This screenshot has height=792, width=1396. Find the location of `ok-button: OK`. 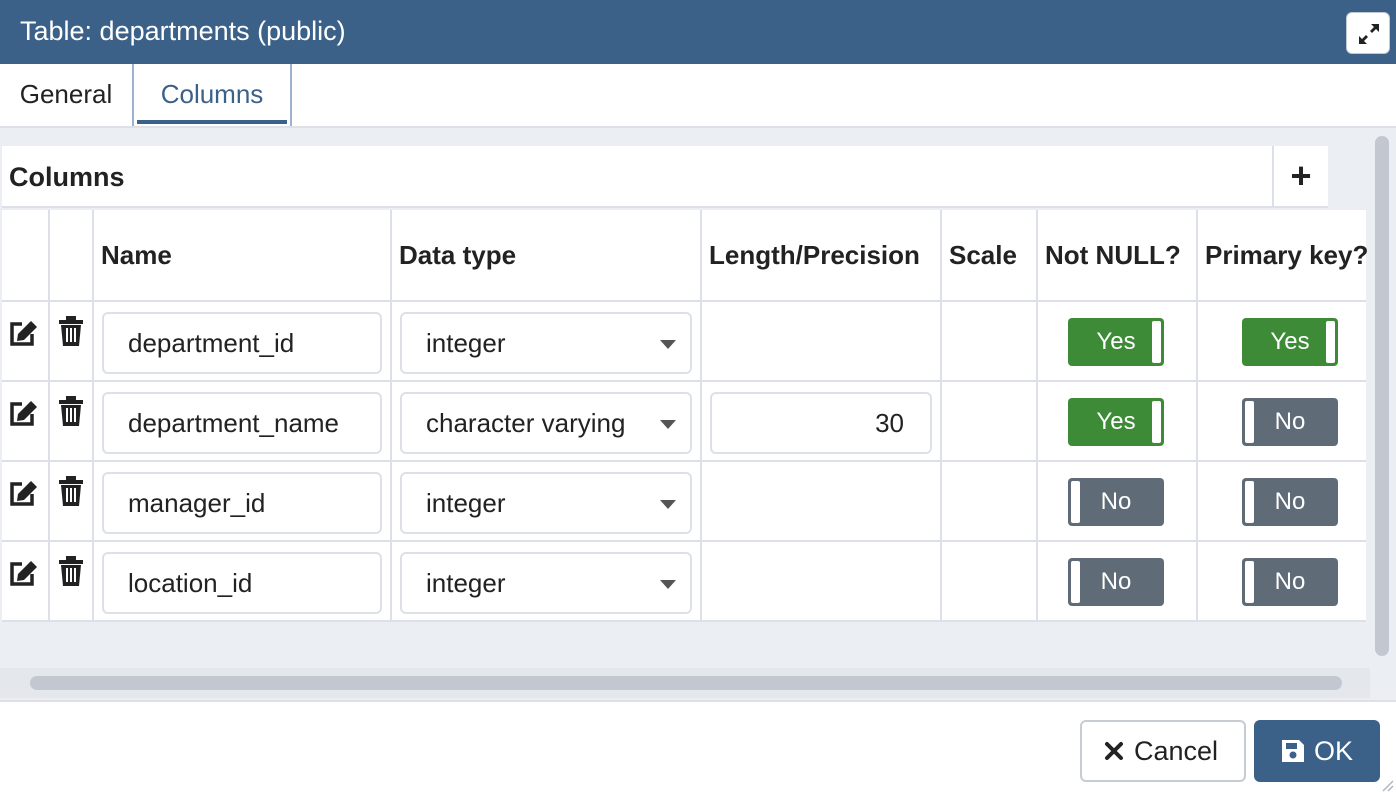

ok-button: OK is located at coordinates (1317, 751).